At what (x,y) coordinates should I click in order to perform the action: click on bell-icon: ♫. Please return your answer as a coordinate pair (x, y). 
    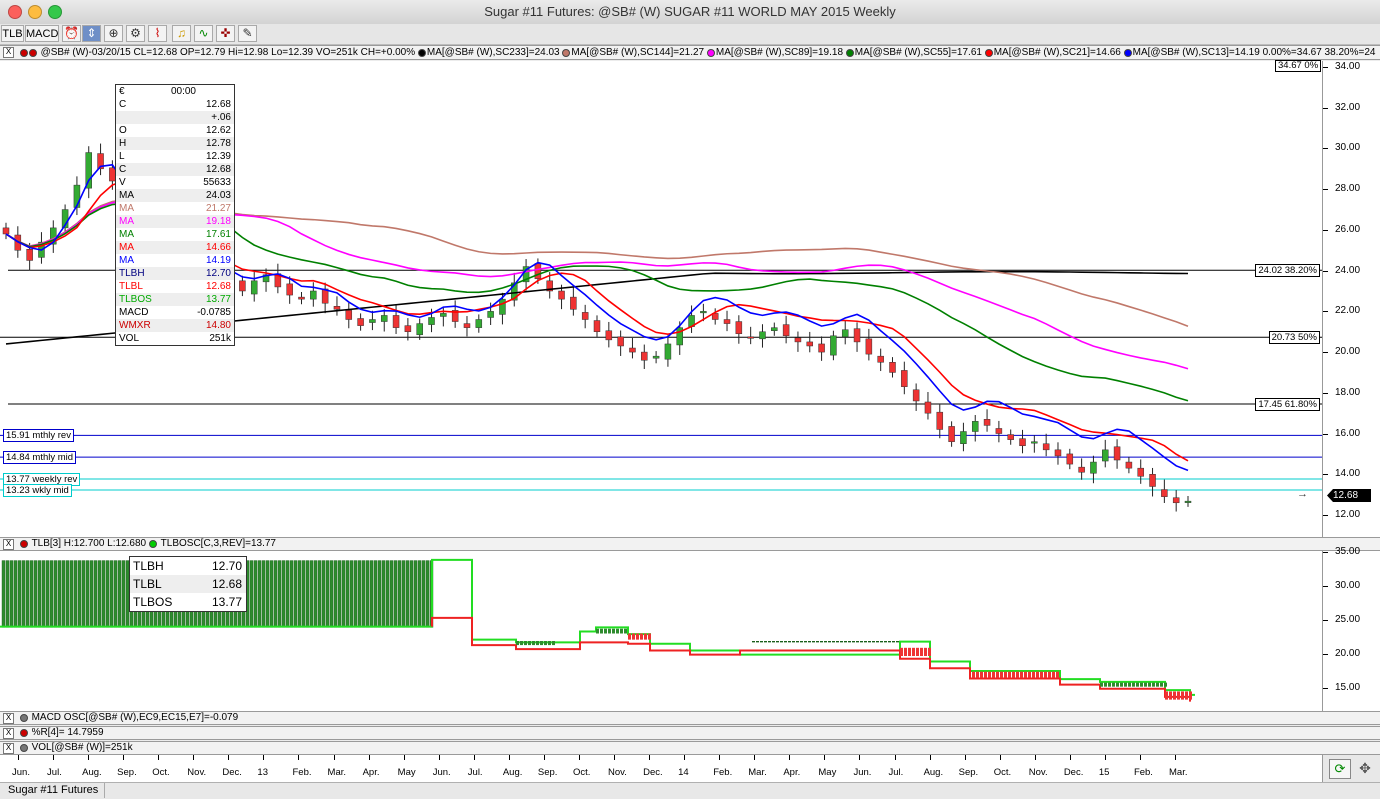
    Looking at the image, I should click on (181, 33).